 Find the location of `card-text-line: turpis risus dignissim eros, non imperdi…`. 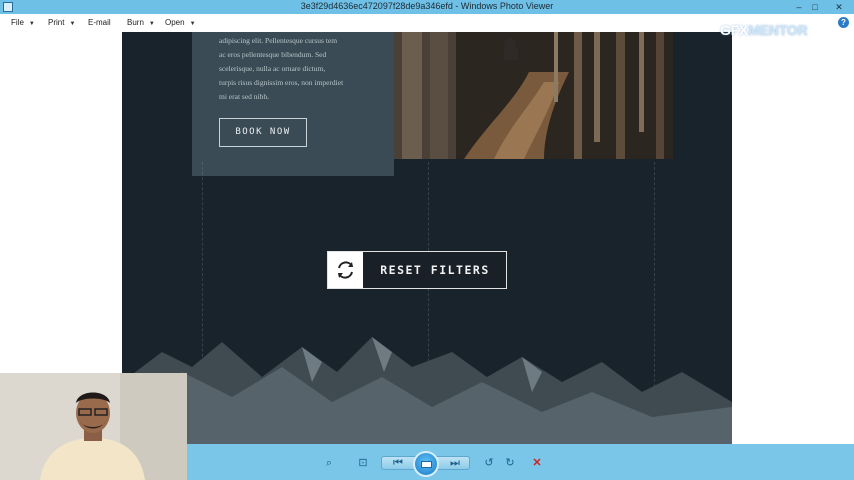

card-text-line: turpis risus dignissim eros, non imperdi… is located at coordinates (281, 82).